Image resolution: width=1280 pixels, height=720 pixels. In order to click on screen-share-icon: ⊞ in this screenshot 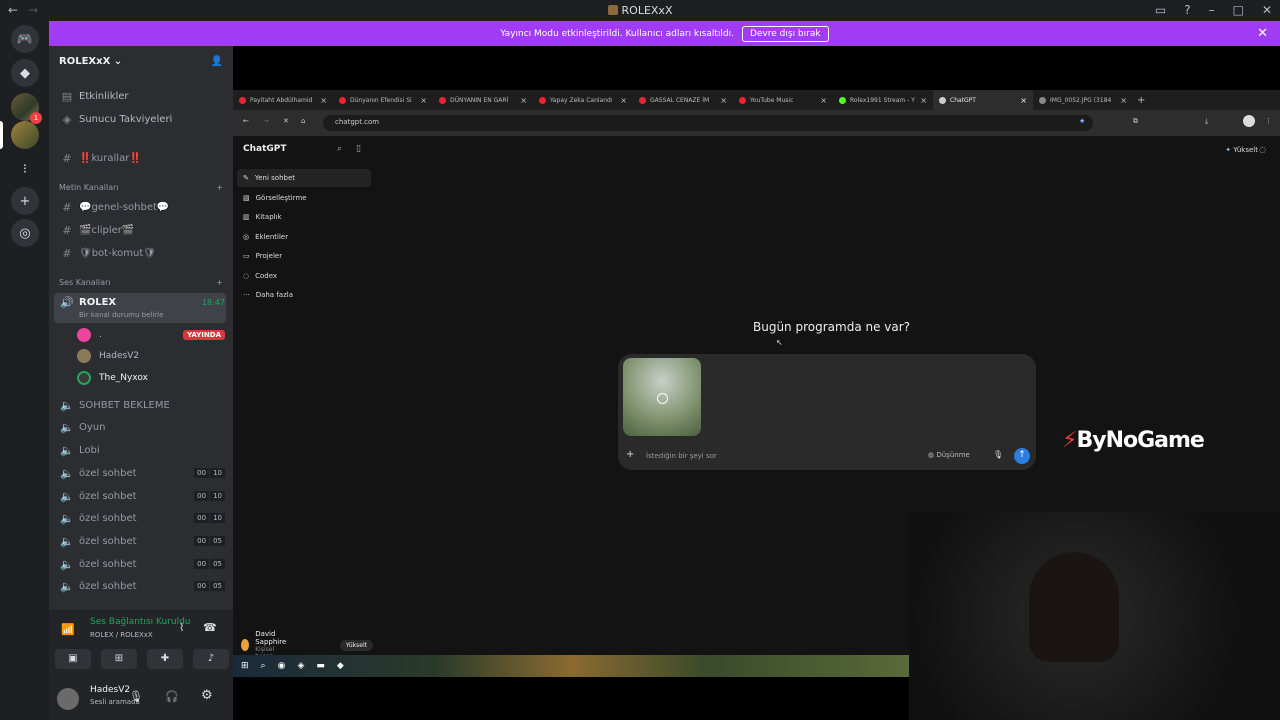, I will do `click(119, 659)`.